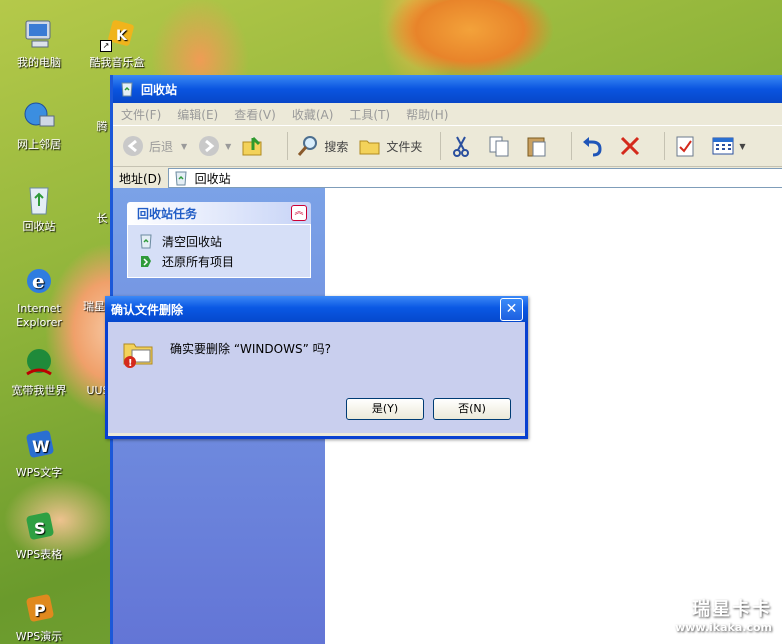 The height and width of the screenshot is (644, 782). I want to click on desktop-icon-label: 宽带我世界, so click(39, 390).